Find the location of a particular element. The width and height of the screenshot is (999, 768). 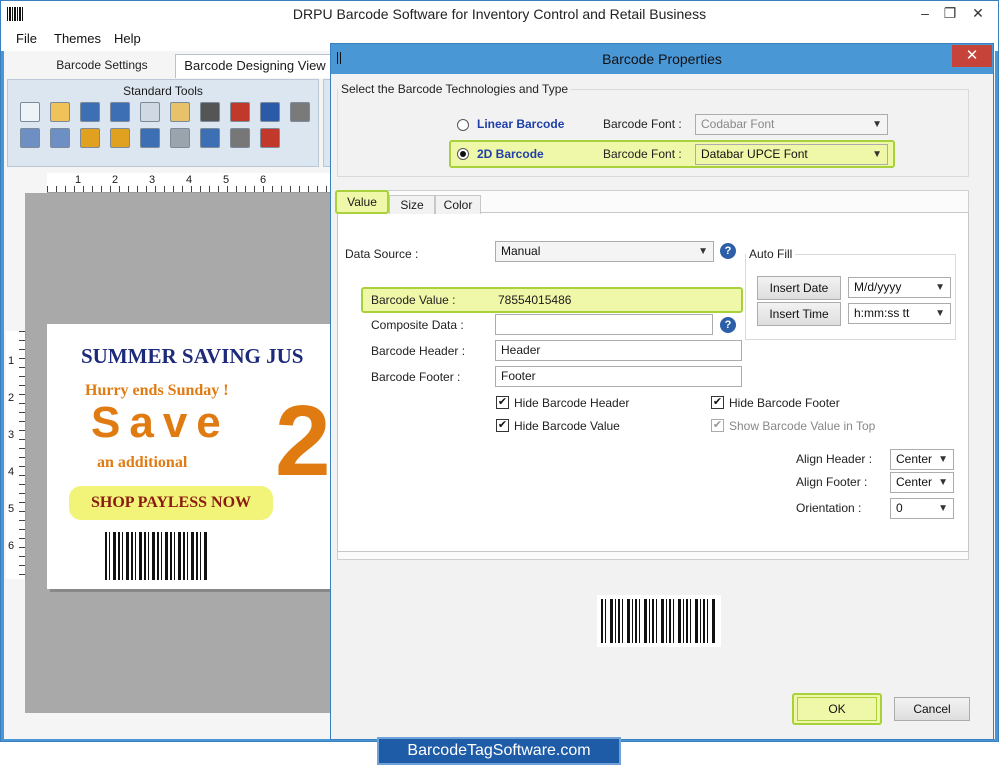

data-source-label: Data Source : is located at coordinates (382, 254).